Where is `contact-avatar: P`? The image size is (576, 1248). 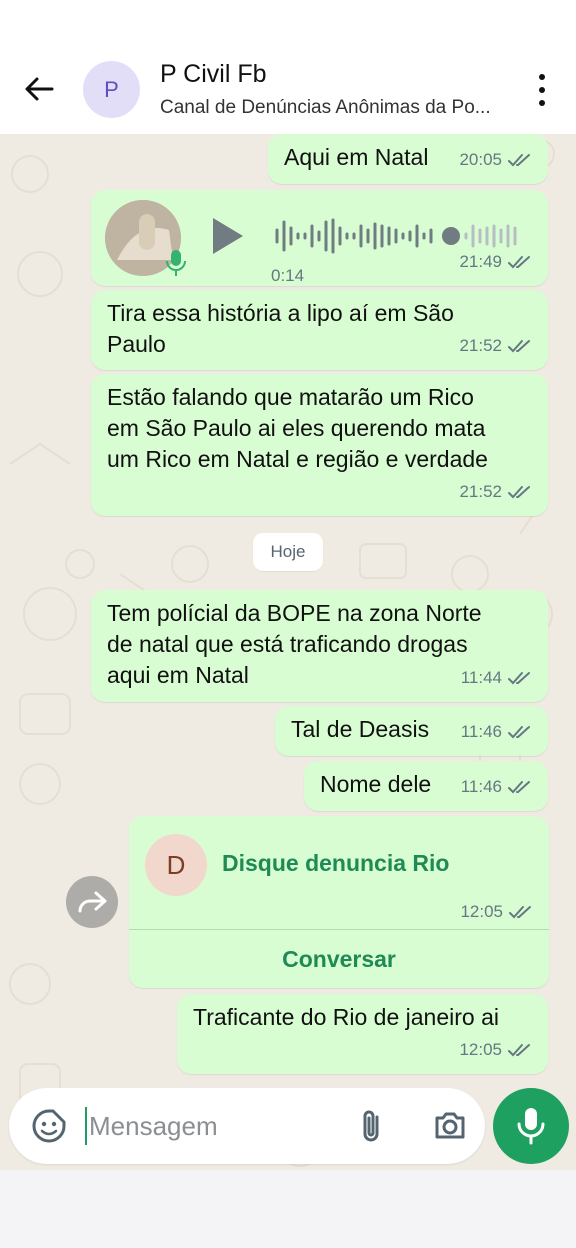
contact-avatar: P is located at coordinates (111, 89).